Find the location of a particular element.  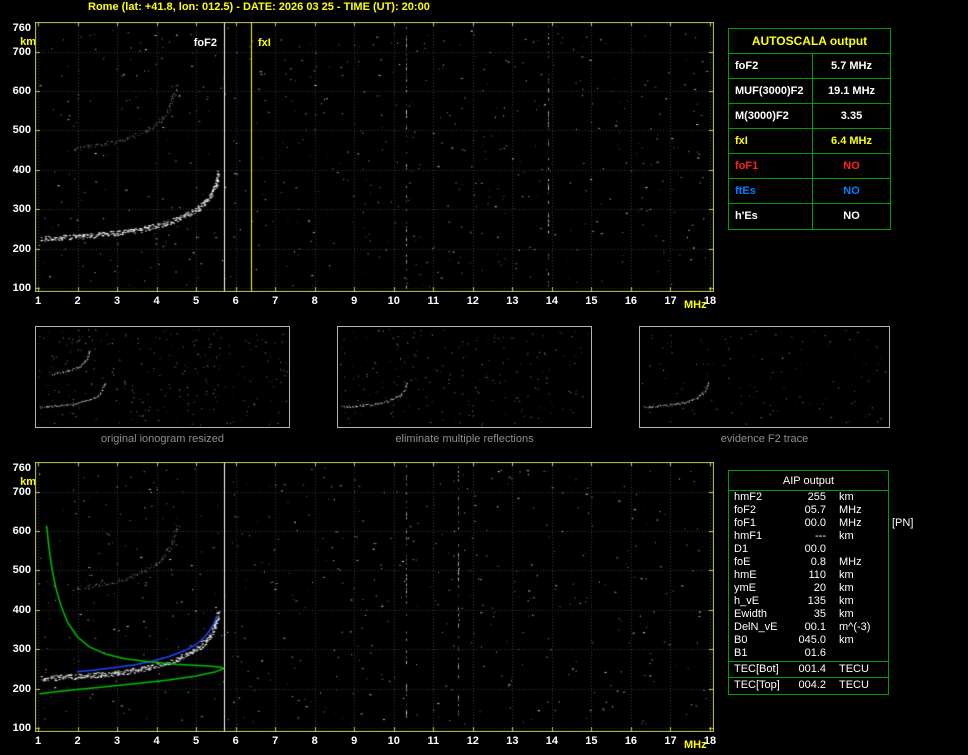

param-value: 20 is located at coordinates (819, 588).